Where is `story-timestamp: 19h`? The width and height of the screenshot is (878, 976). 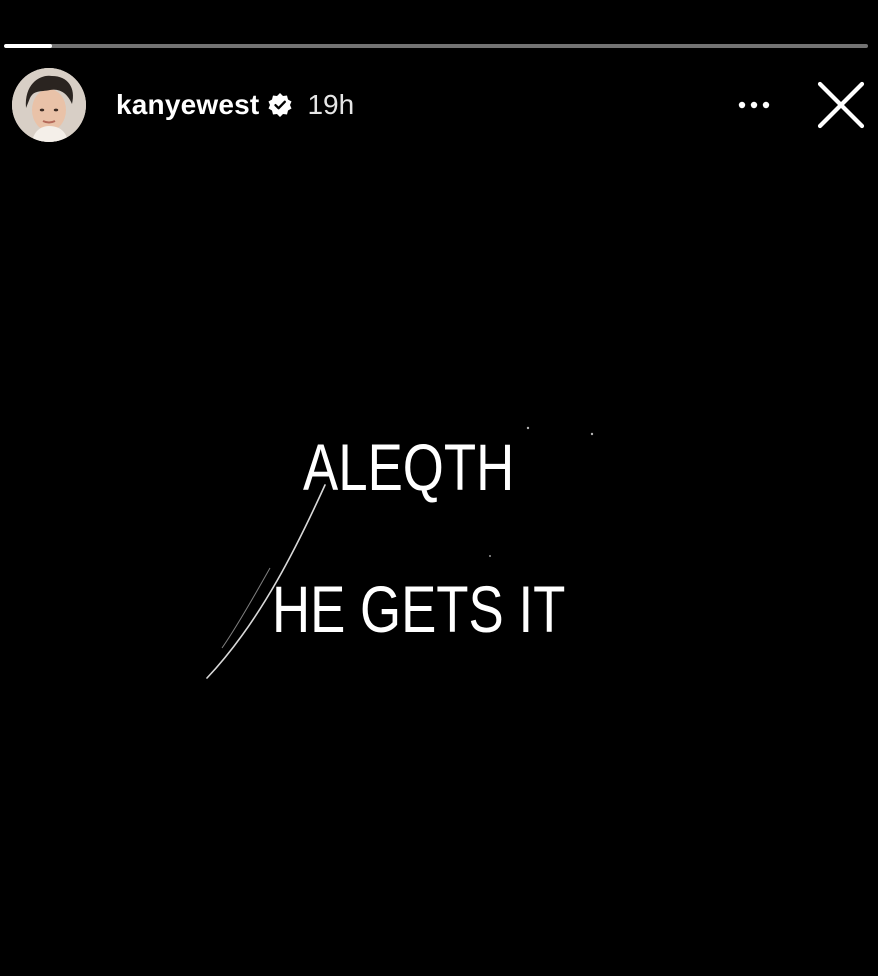 story-timestamp: 19h is located at coordinates (331, 104).